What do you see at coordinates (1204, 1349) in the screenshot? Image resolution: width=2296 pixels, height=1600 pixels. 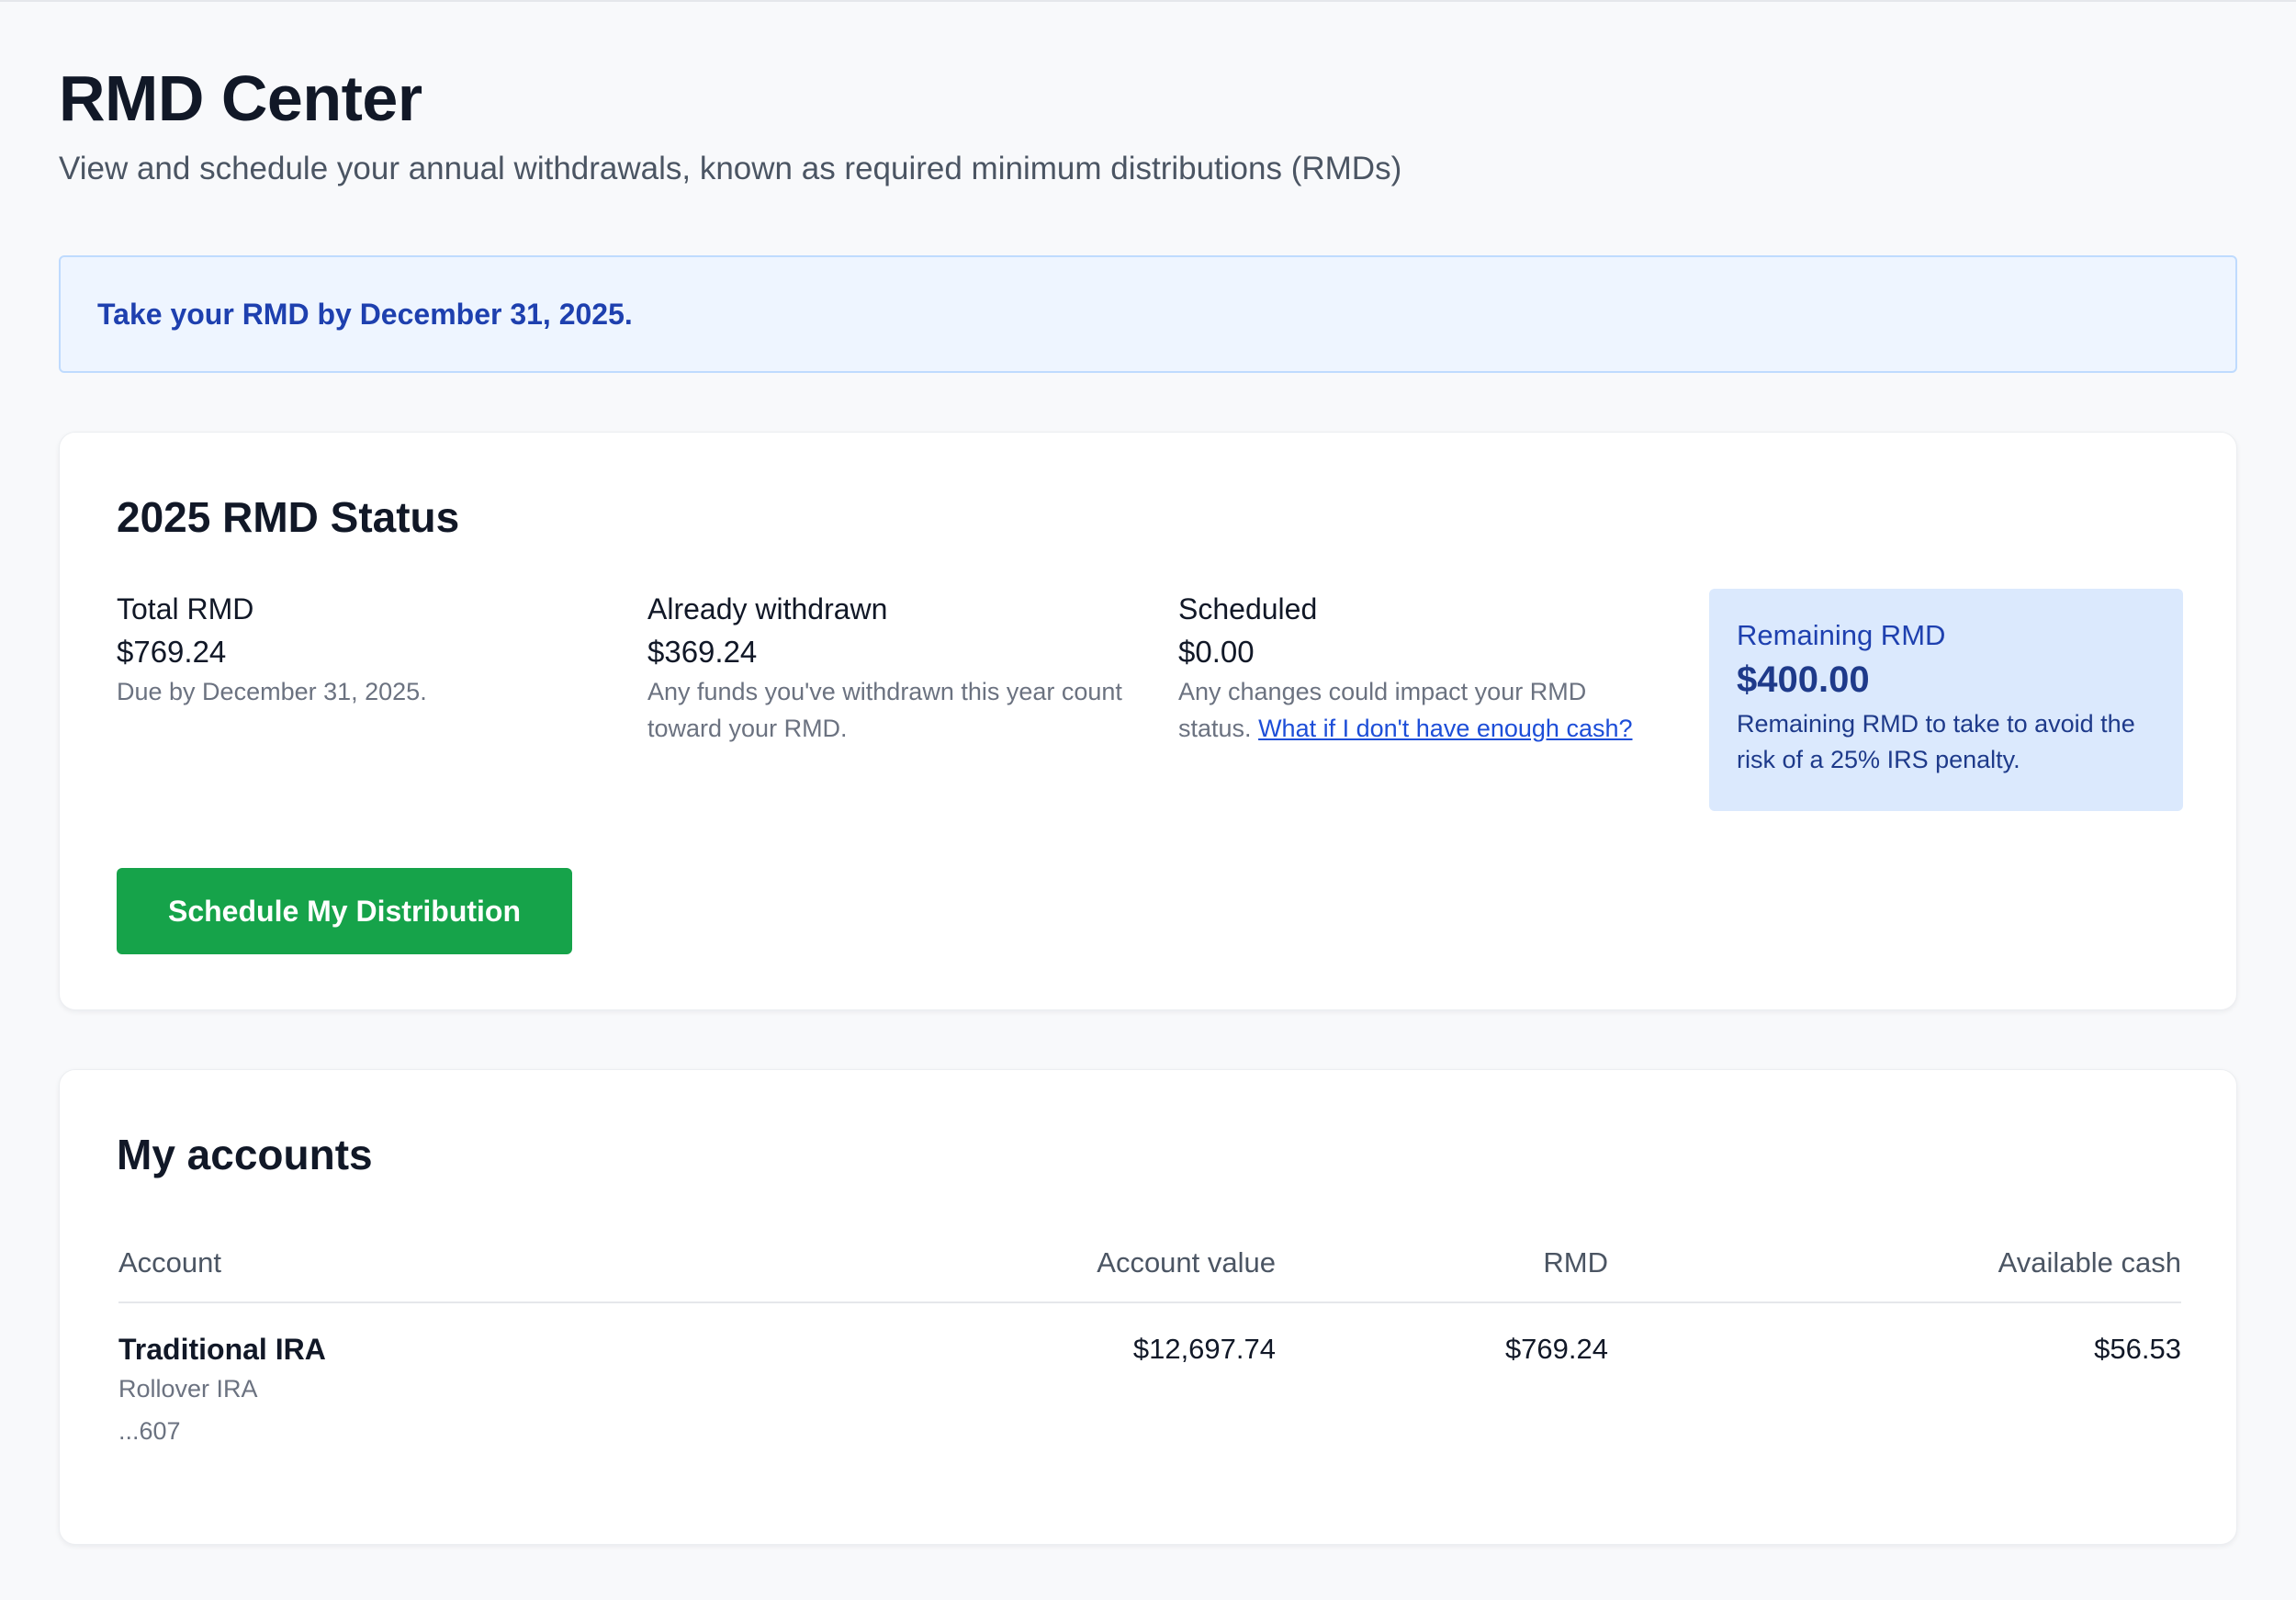 I see `account-value-cell: $12,697.74` at bounding box center [1204, 1349].